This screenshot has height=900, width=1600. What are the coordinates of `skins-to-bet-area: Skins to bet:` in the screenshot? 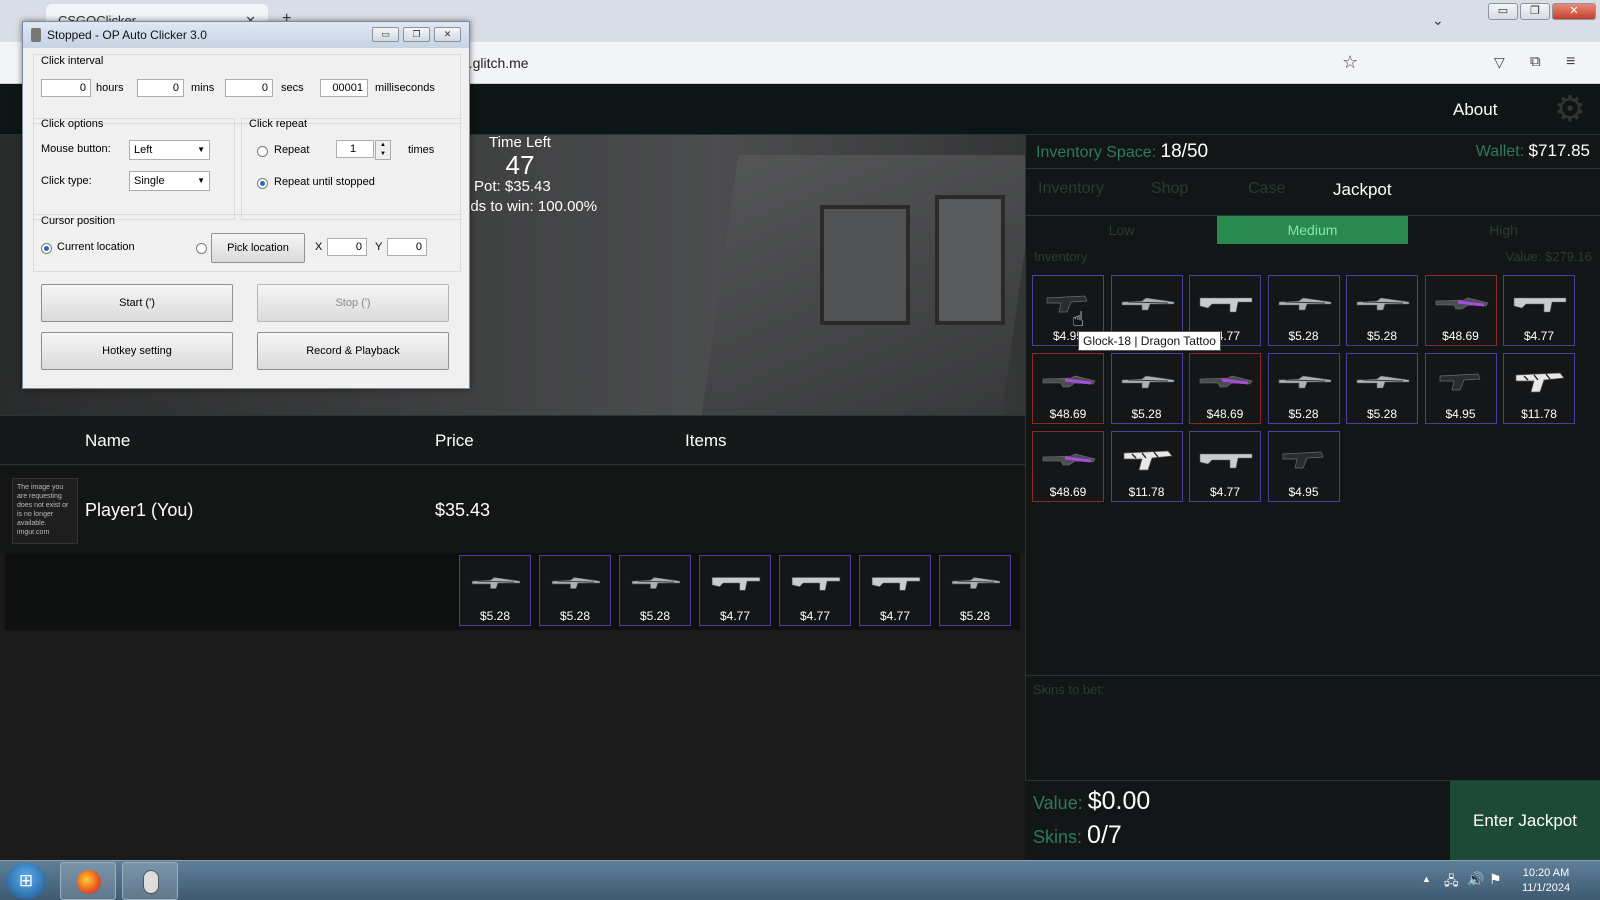 It's located at (1312, 727).